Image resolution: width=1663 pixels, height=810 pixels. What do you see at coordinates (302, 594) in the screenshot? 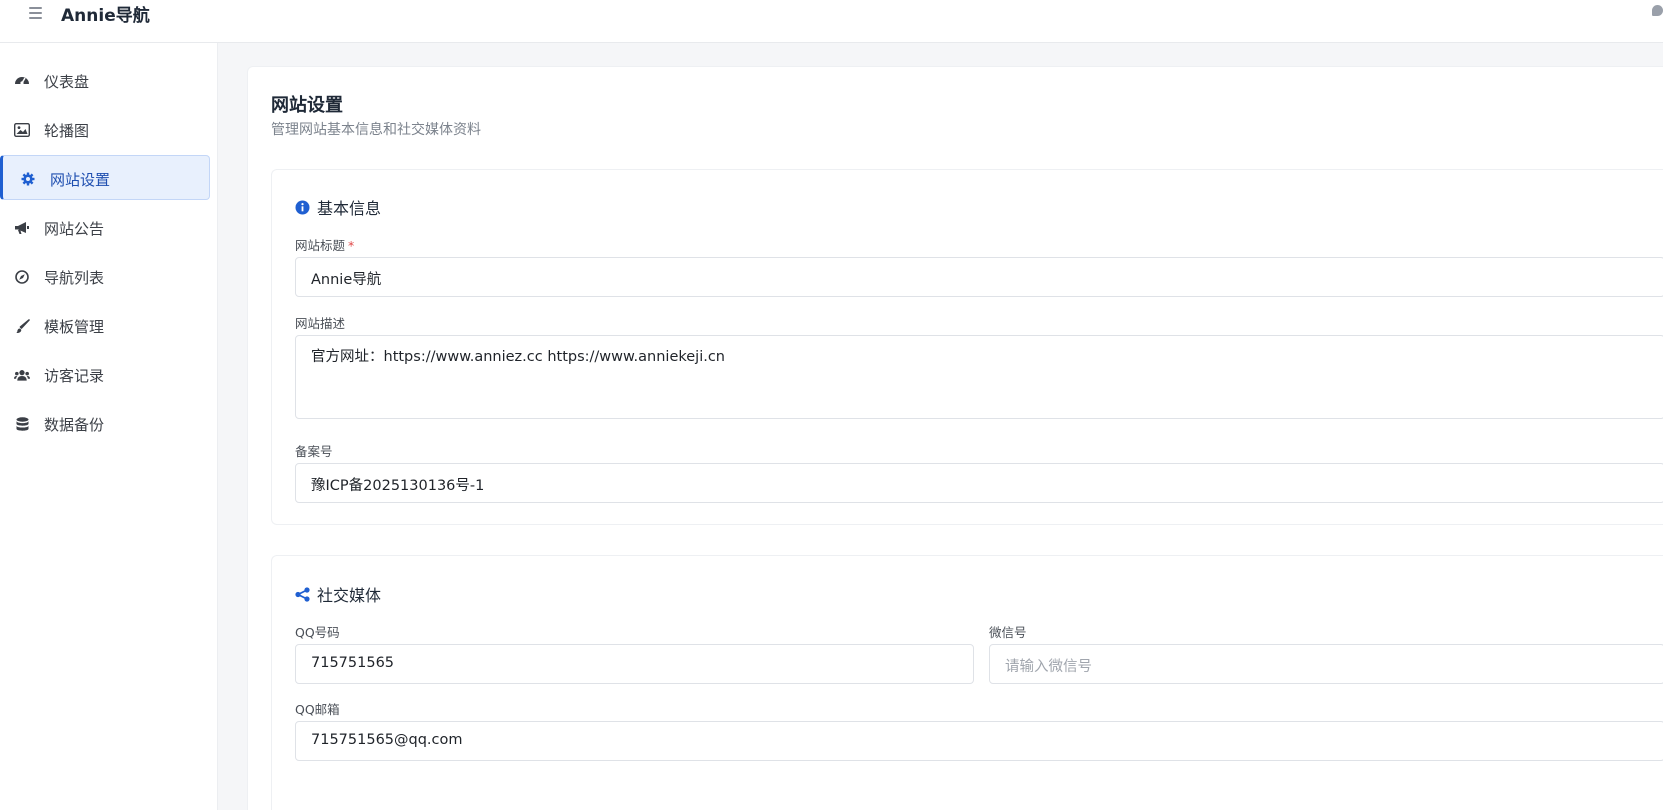
I see `share-icon` at bounding box center [302, 594].